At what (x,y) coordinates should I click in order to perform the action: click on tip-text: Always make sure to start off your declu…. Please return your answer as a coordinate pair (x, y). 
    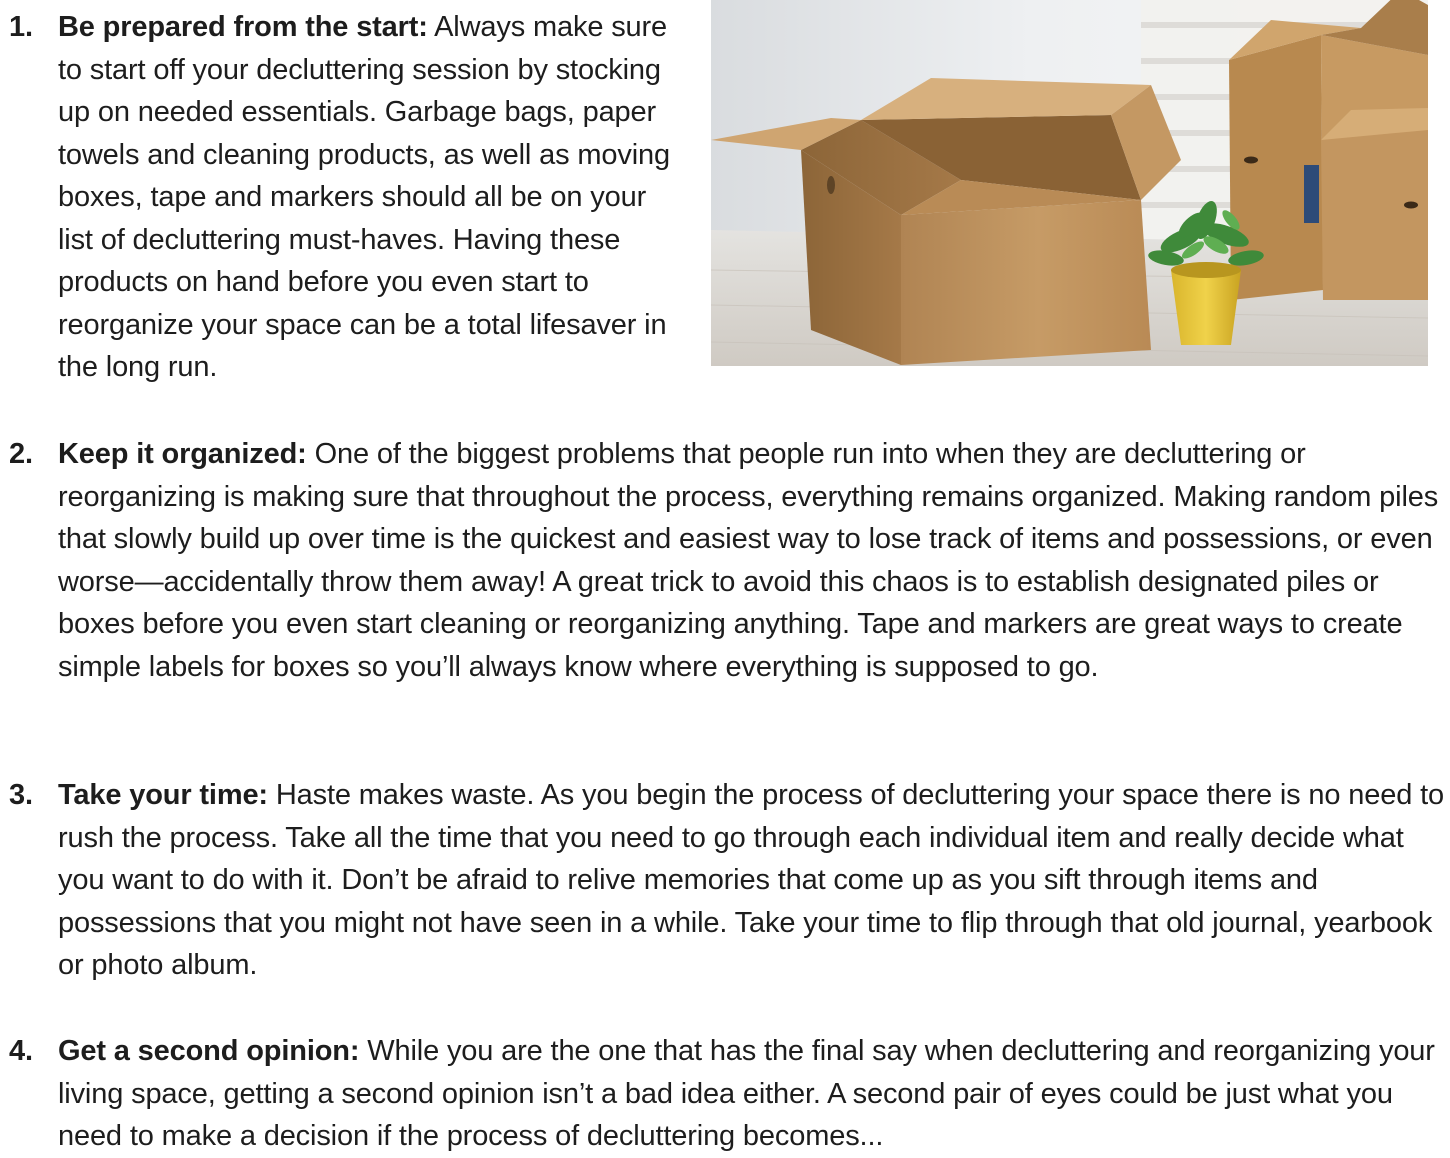
    Looking at the image, I should click on (364, 197).